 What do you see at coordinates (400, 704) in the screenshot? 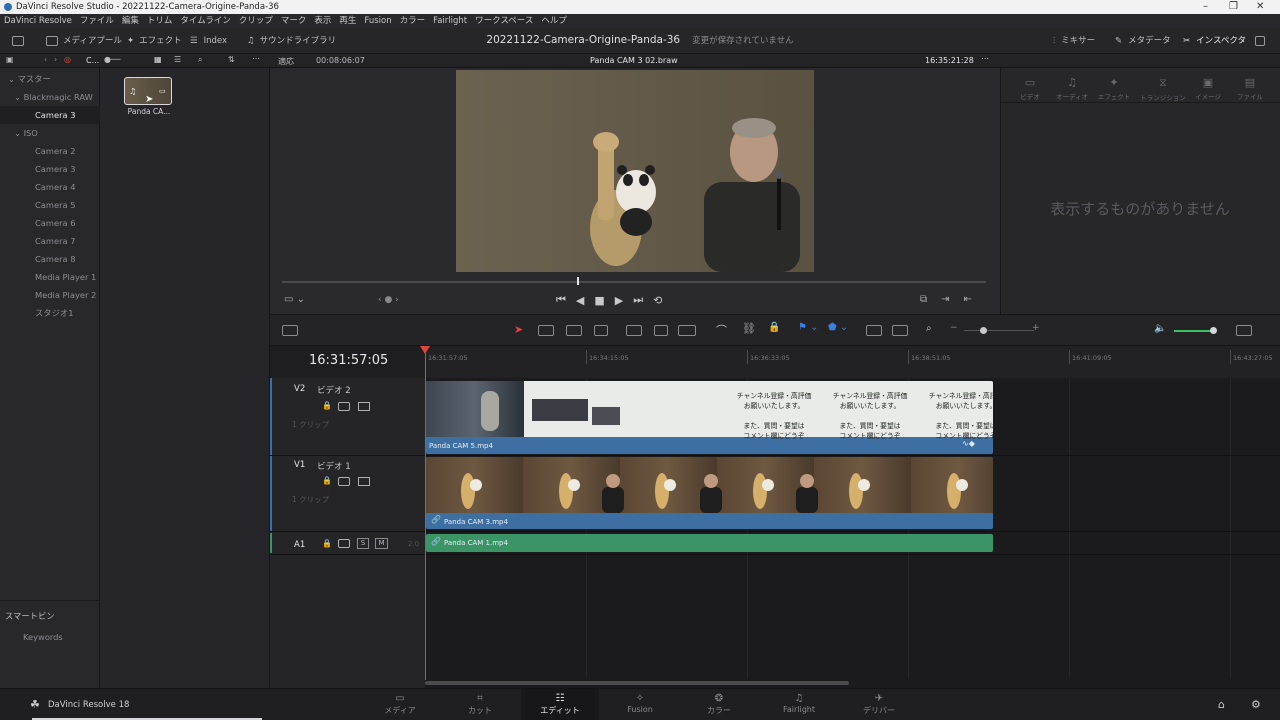
I see `page-tab-media: ▭ メディア` at bounding box center [400, 704].